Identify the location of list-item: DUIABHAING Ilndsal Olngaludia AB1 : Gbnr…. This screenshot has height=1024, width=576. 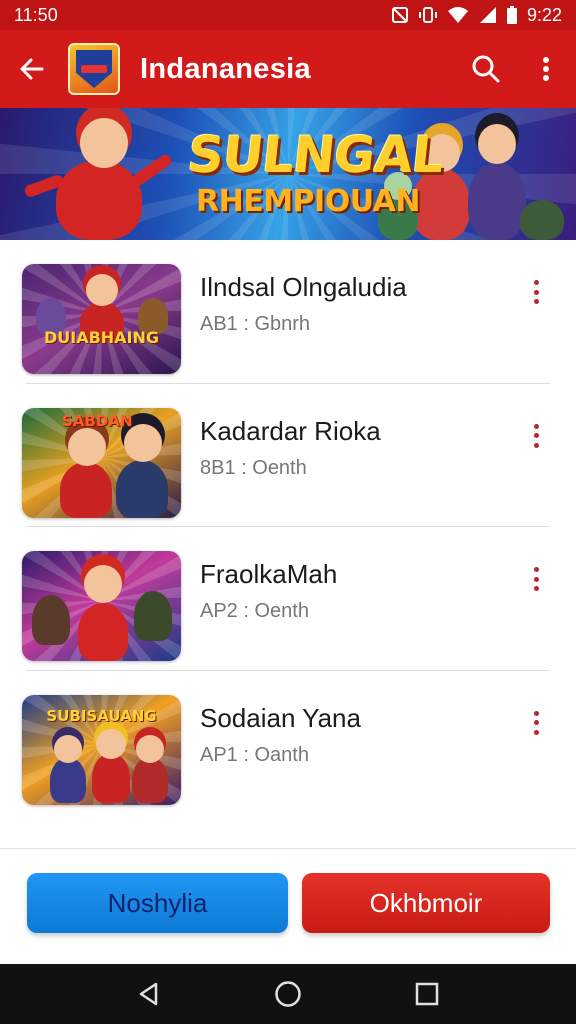
(288, 312).